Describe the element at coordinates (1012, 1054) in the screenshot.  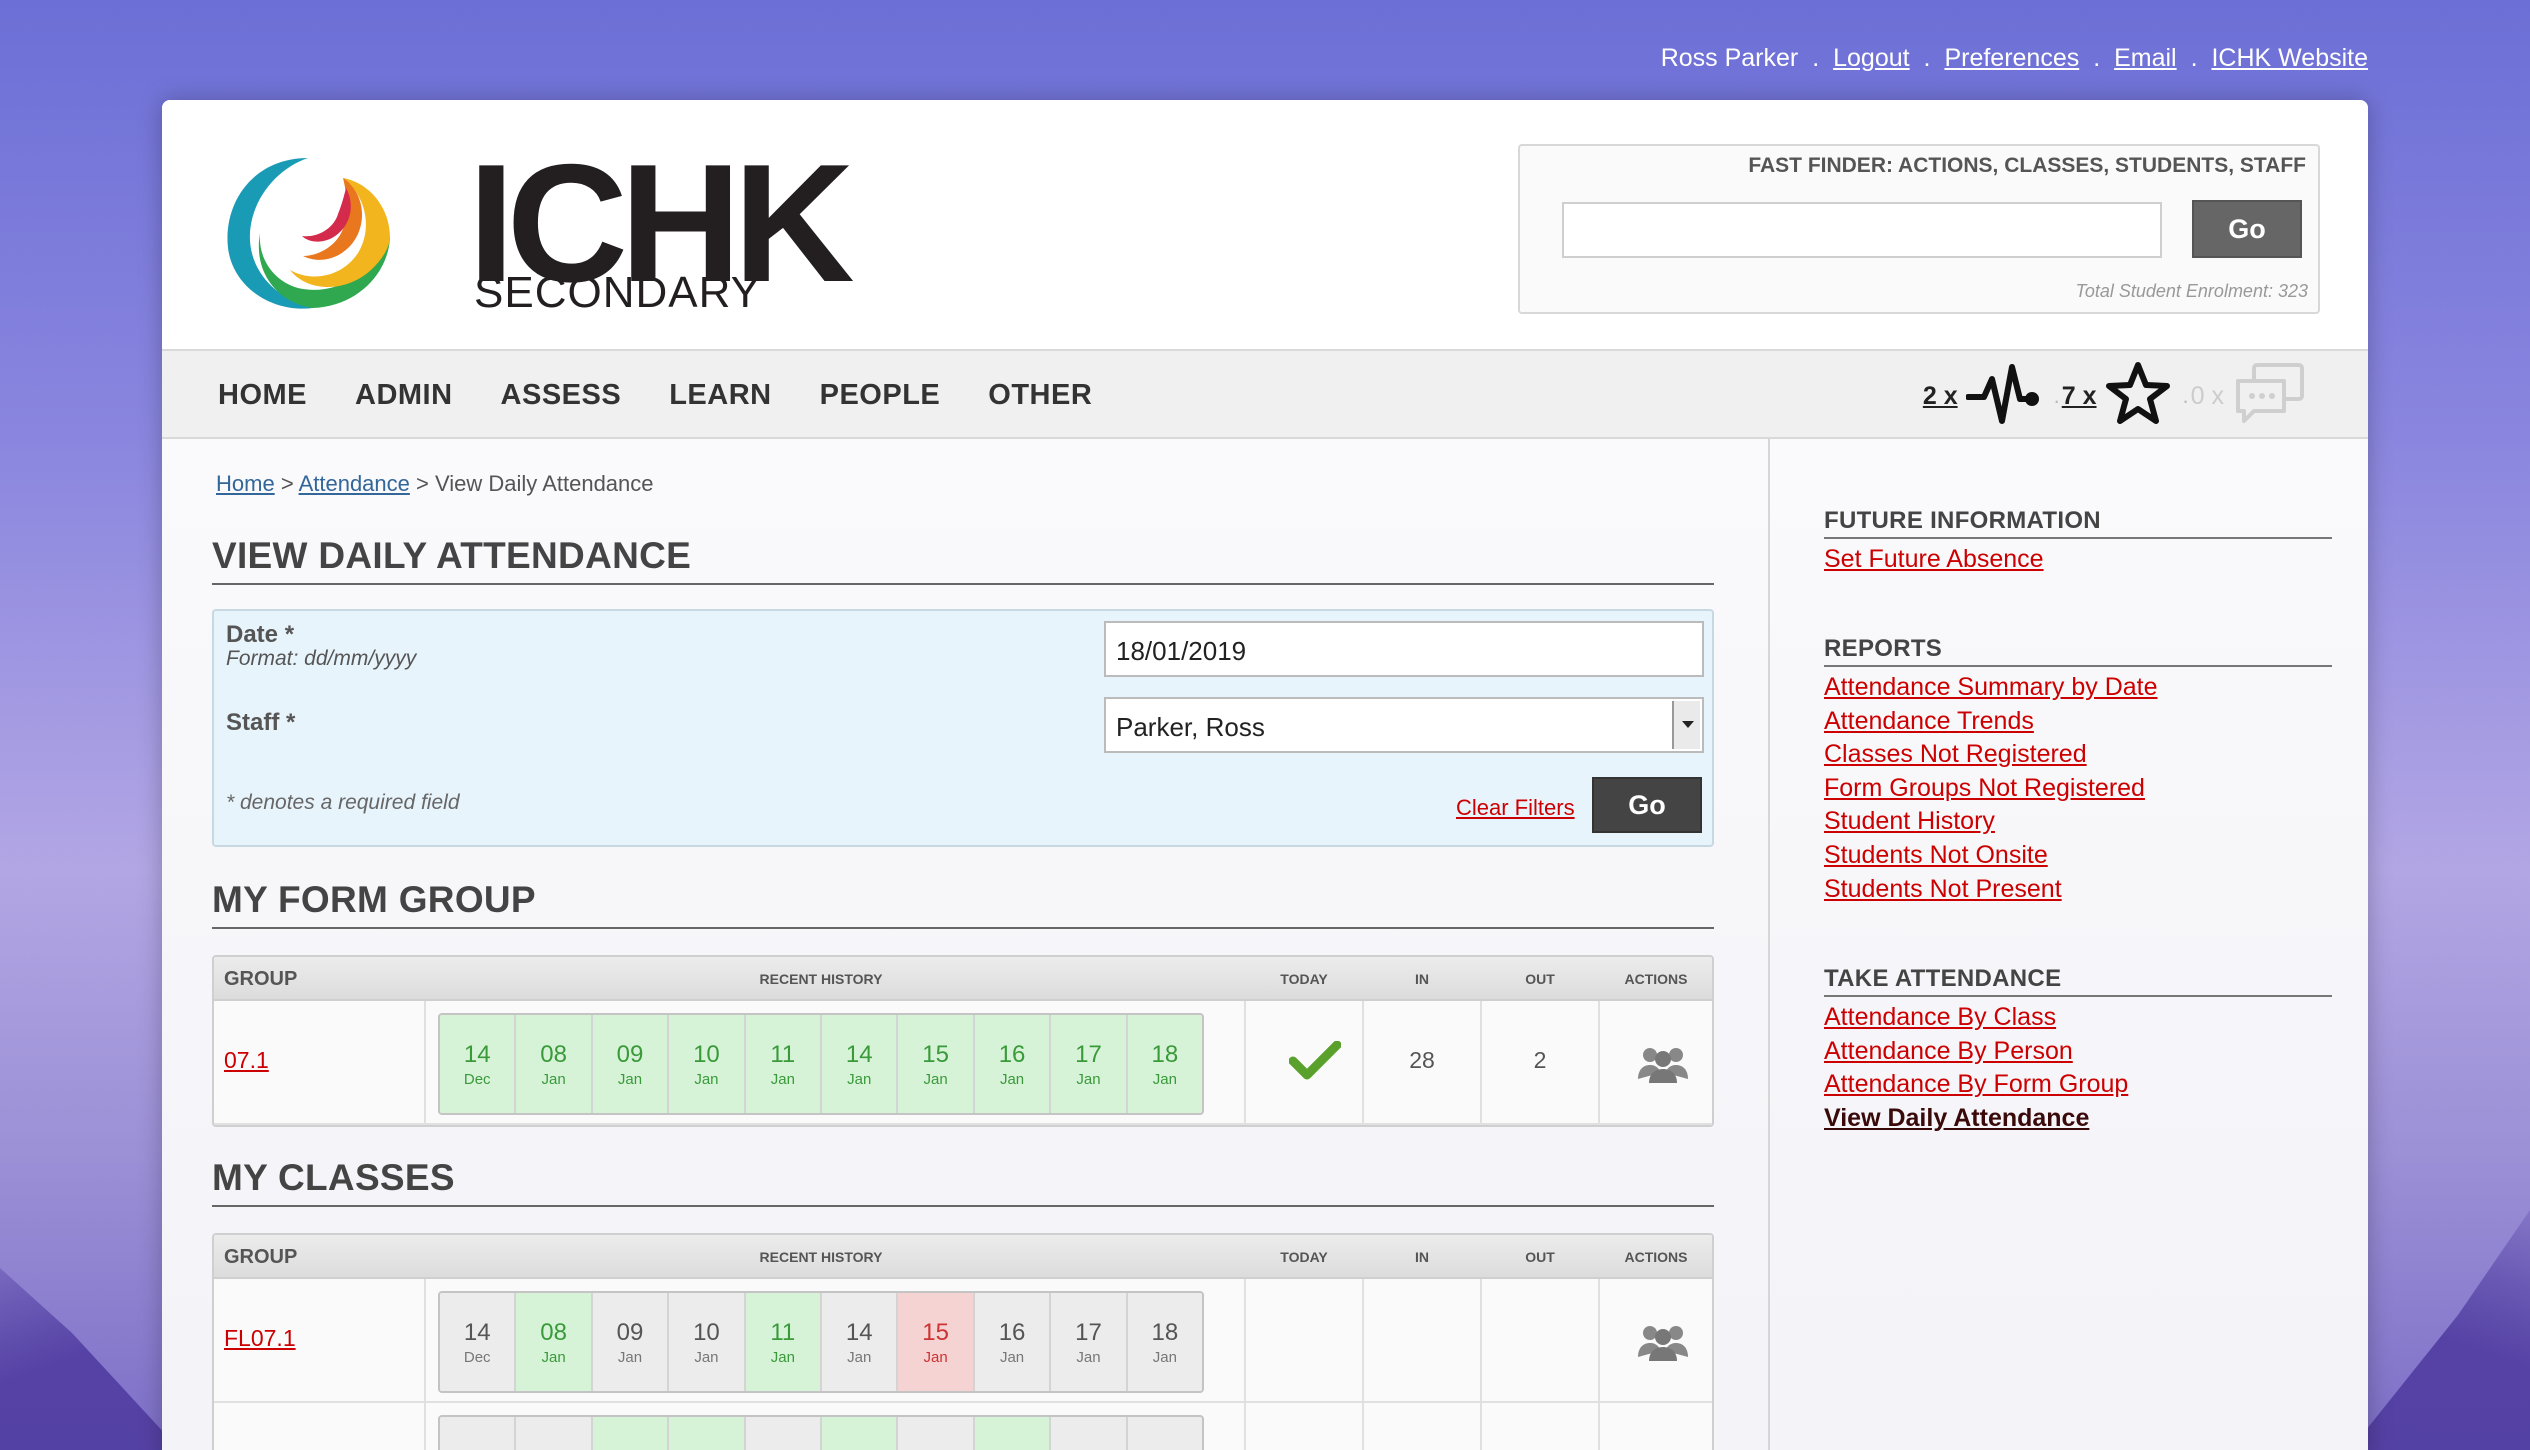
I see `history-day-number: 16` at that location.